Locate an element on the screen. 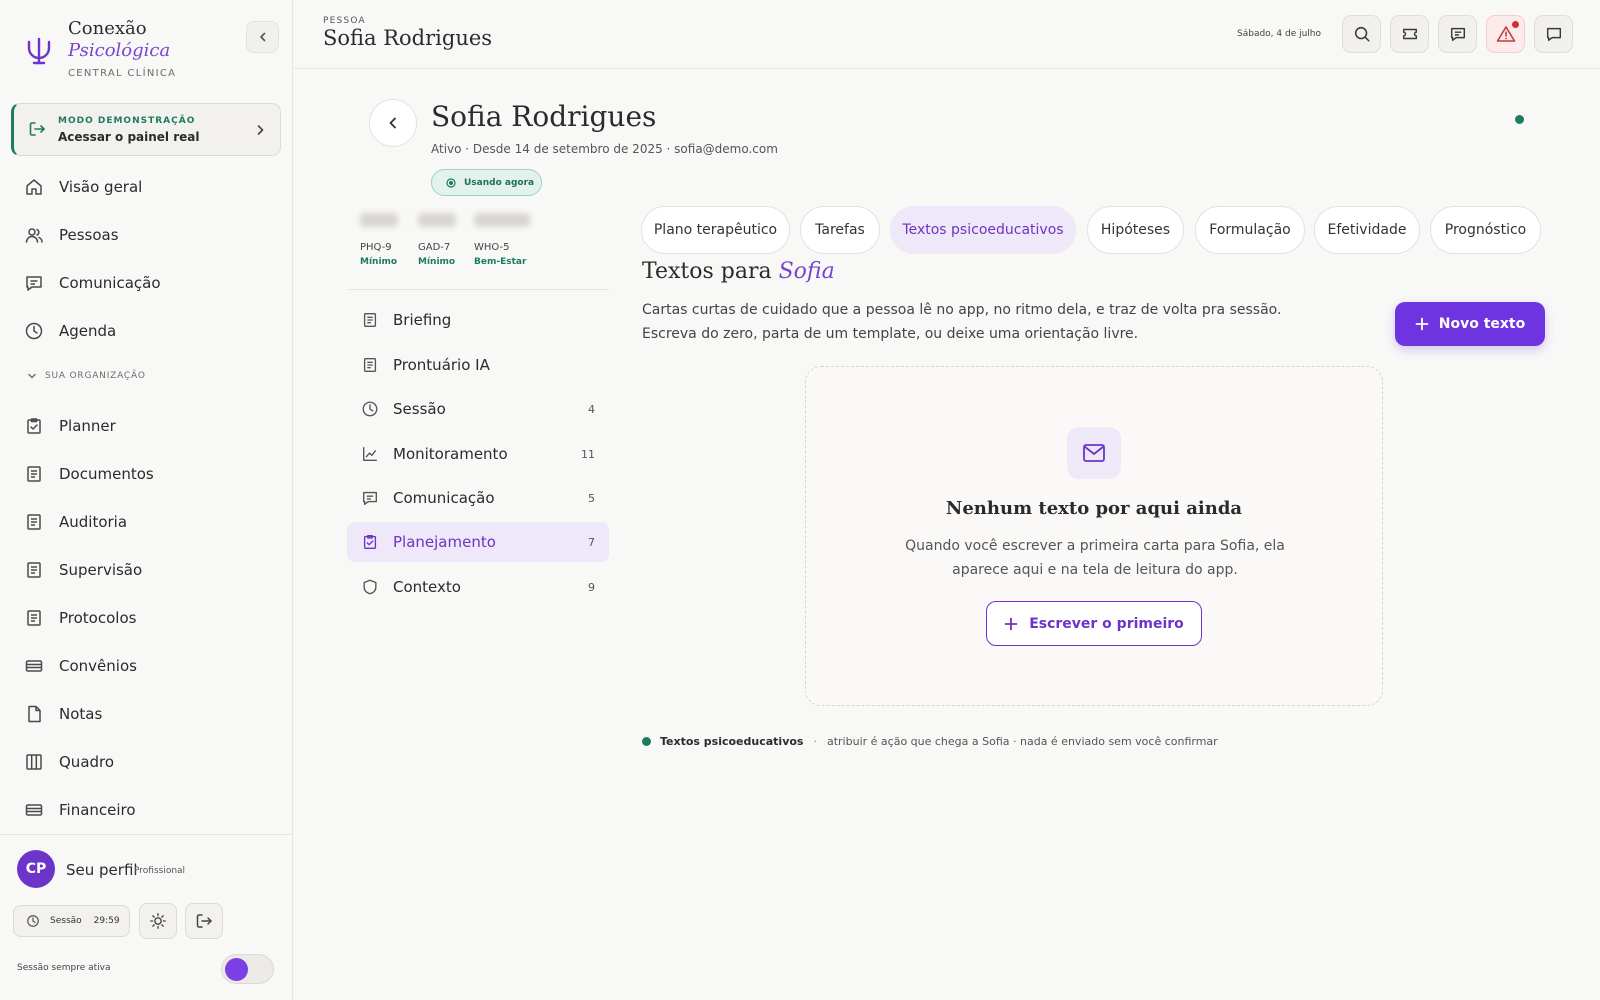 The height and width of the screenshot is (1000, 1600). nav-item-auditoria: Auditoria is located at coordinates (75, 522).